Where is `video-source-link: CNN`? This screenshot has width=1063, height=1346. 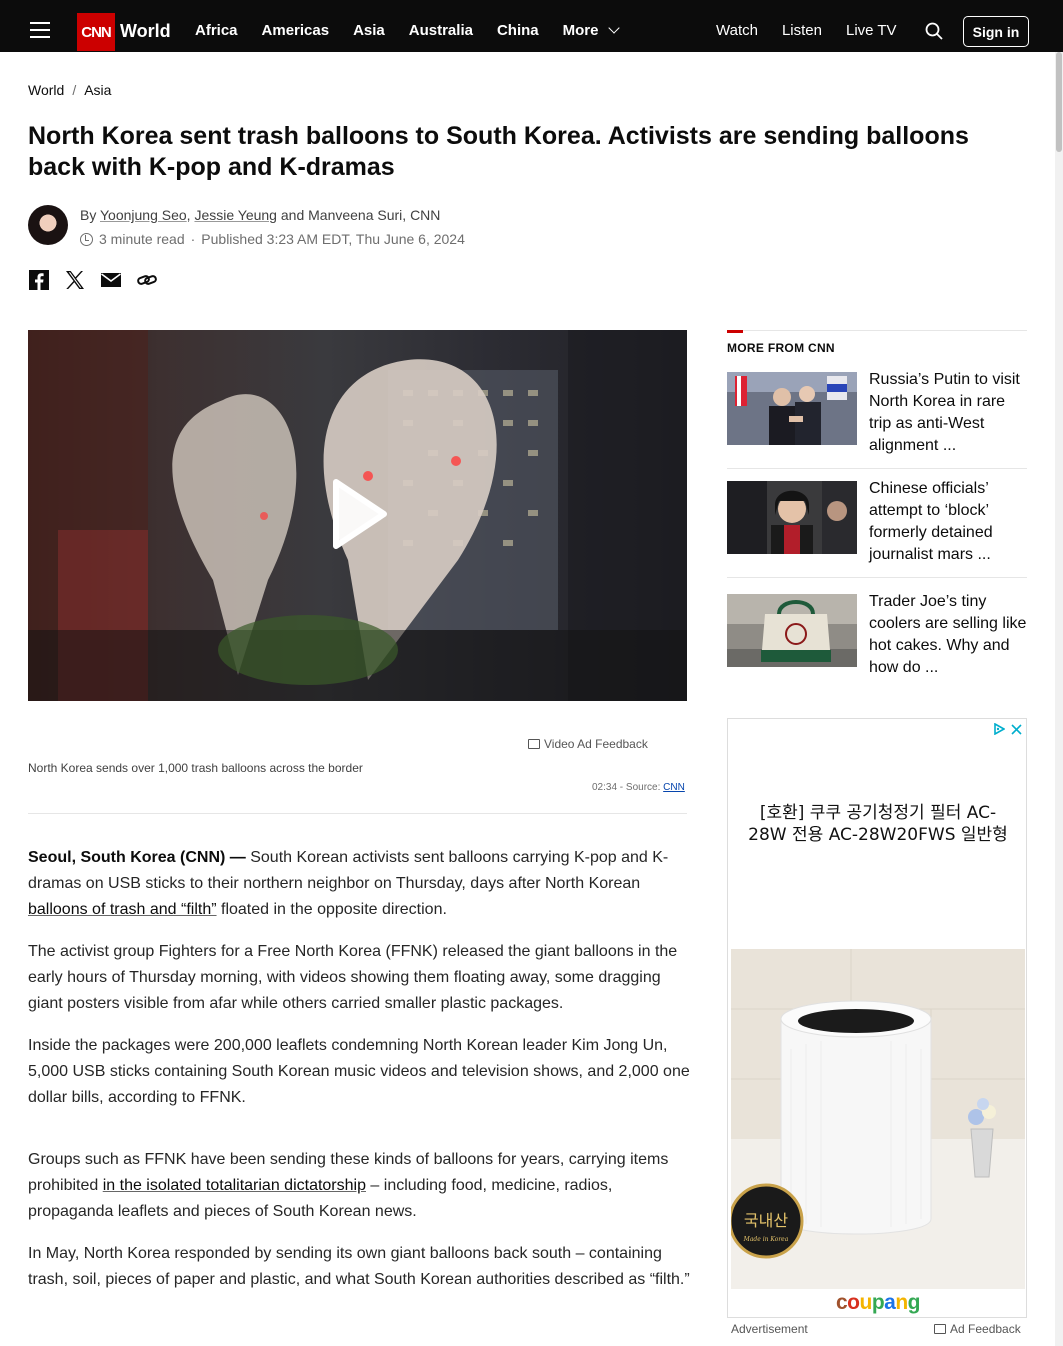
video-source-link: CNN is located at coordinates (674, 787).